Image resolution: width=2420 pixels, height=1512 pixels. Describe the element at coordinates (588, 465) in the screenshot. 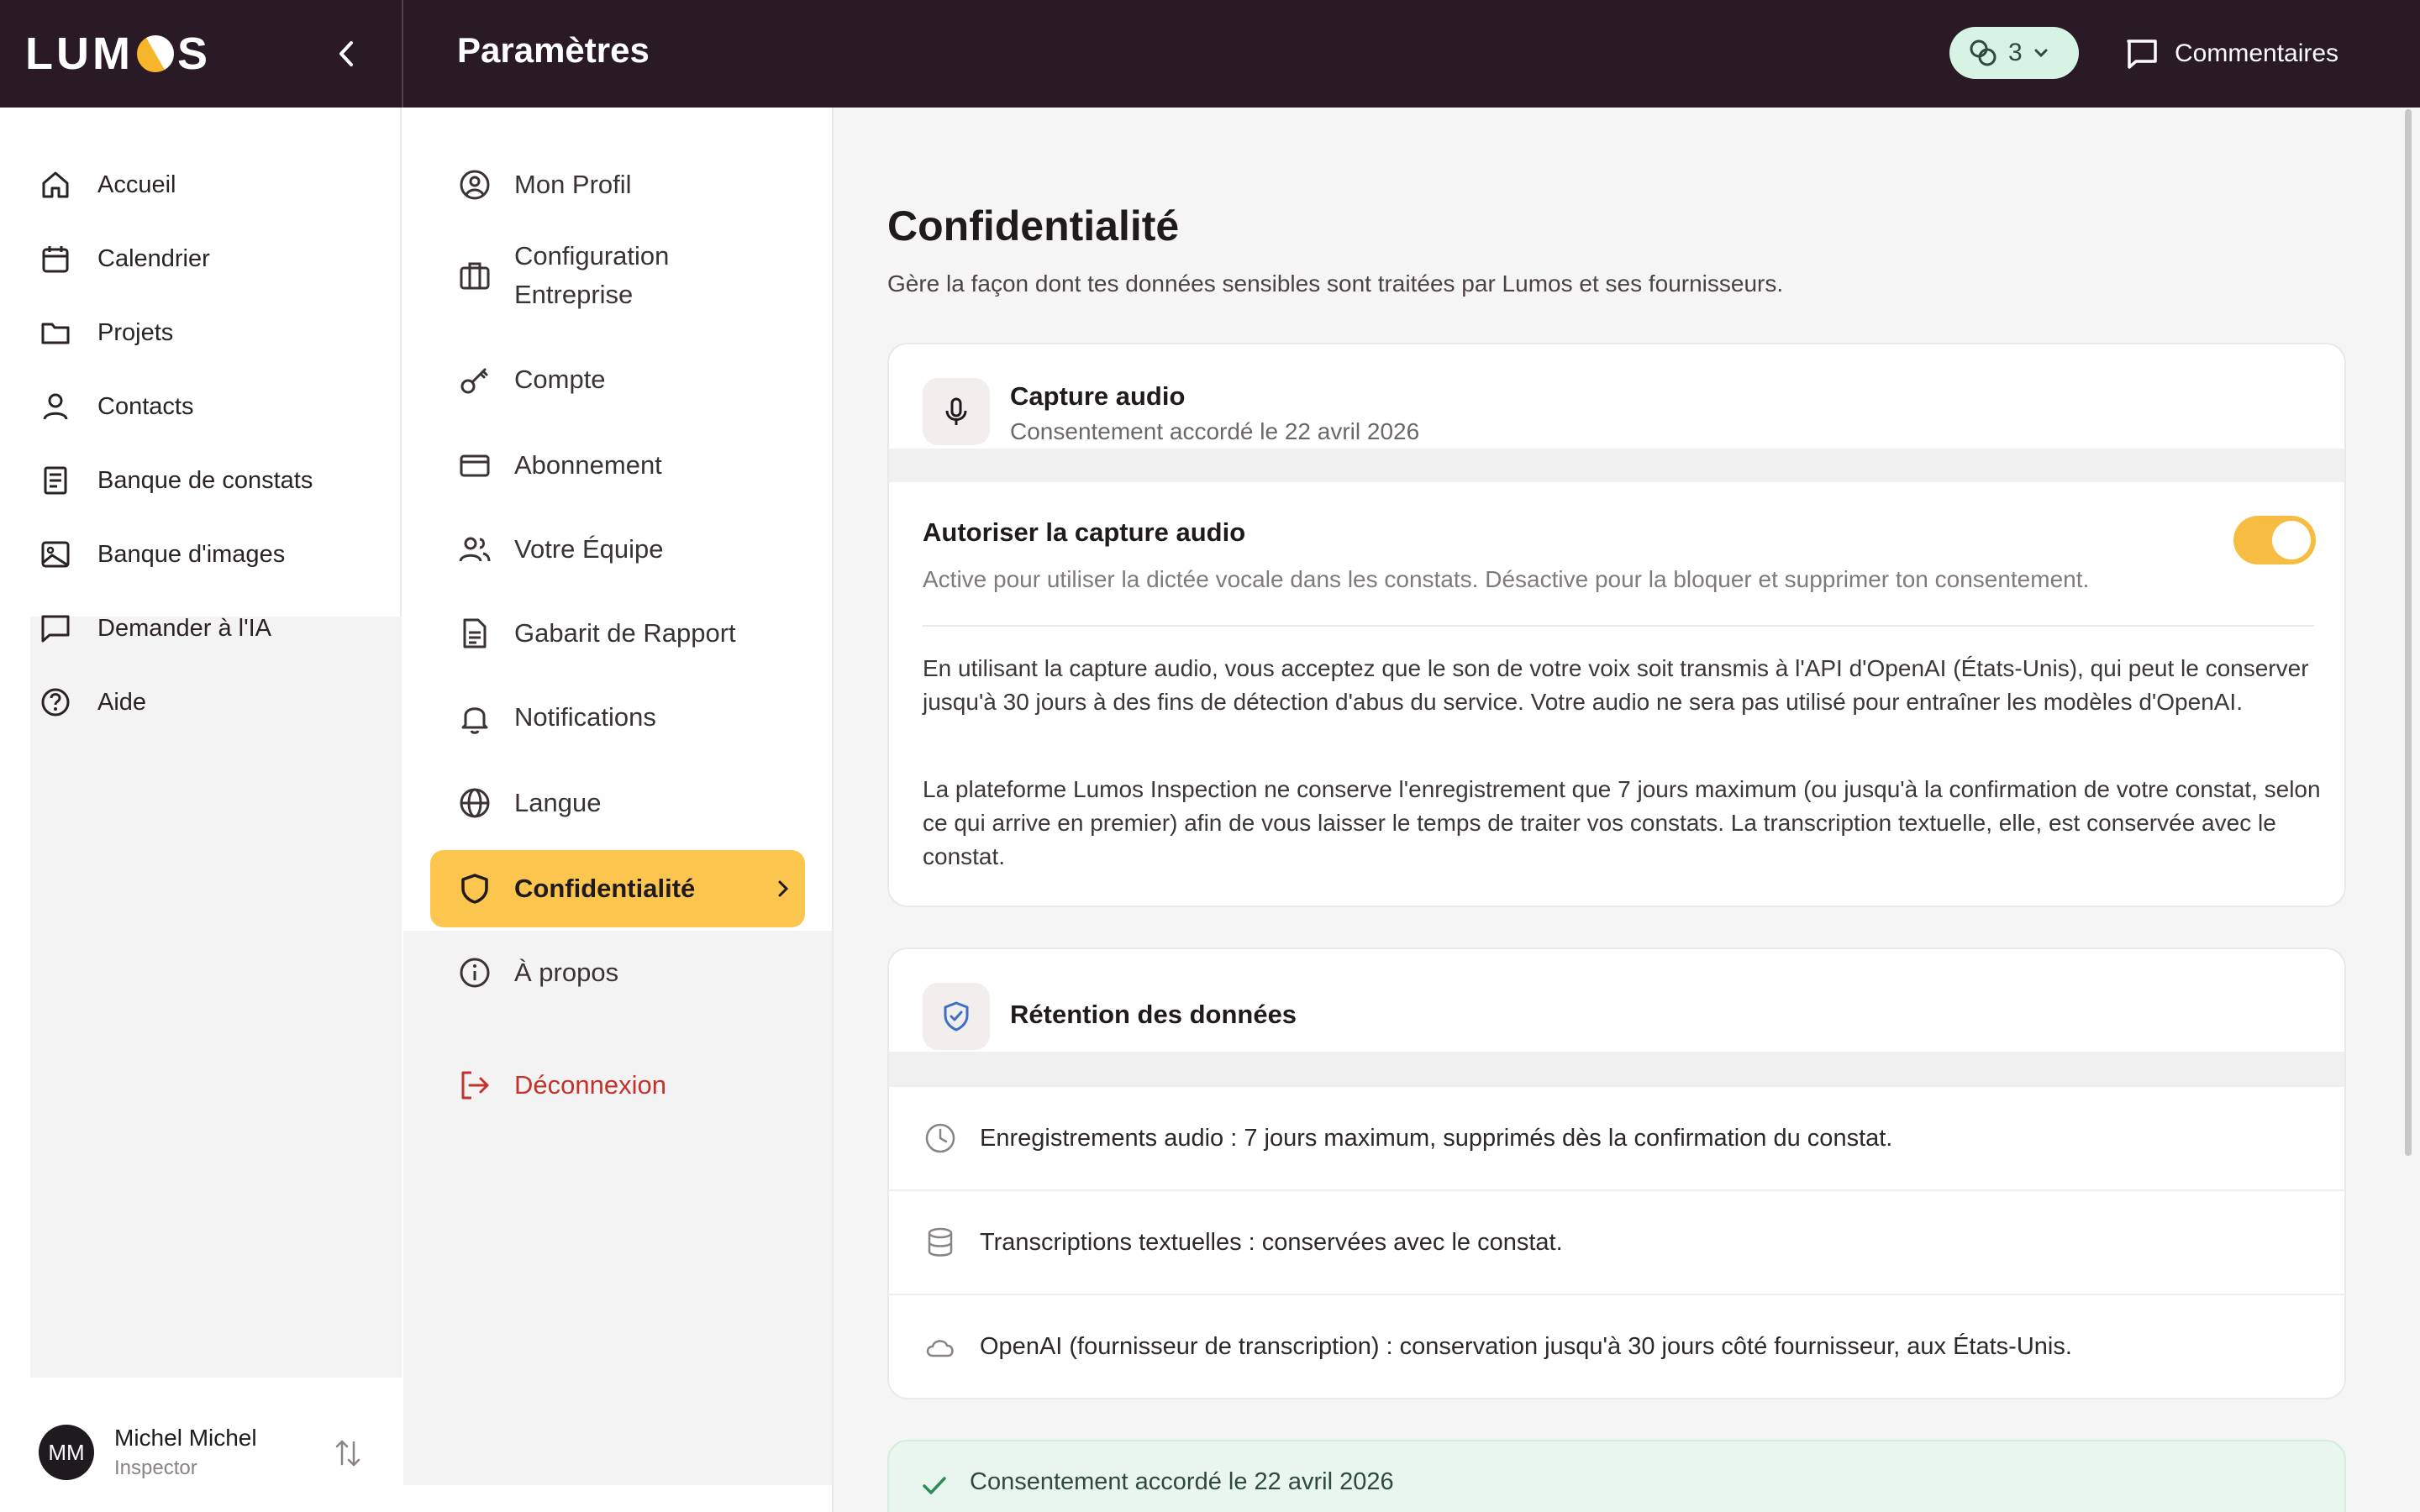

I see `settings-item-label: Abonnement` at that location.